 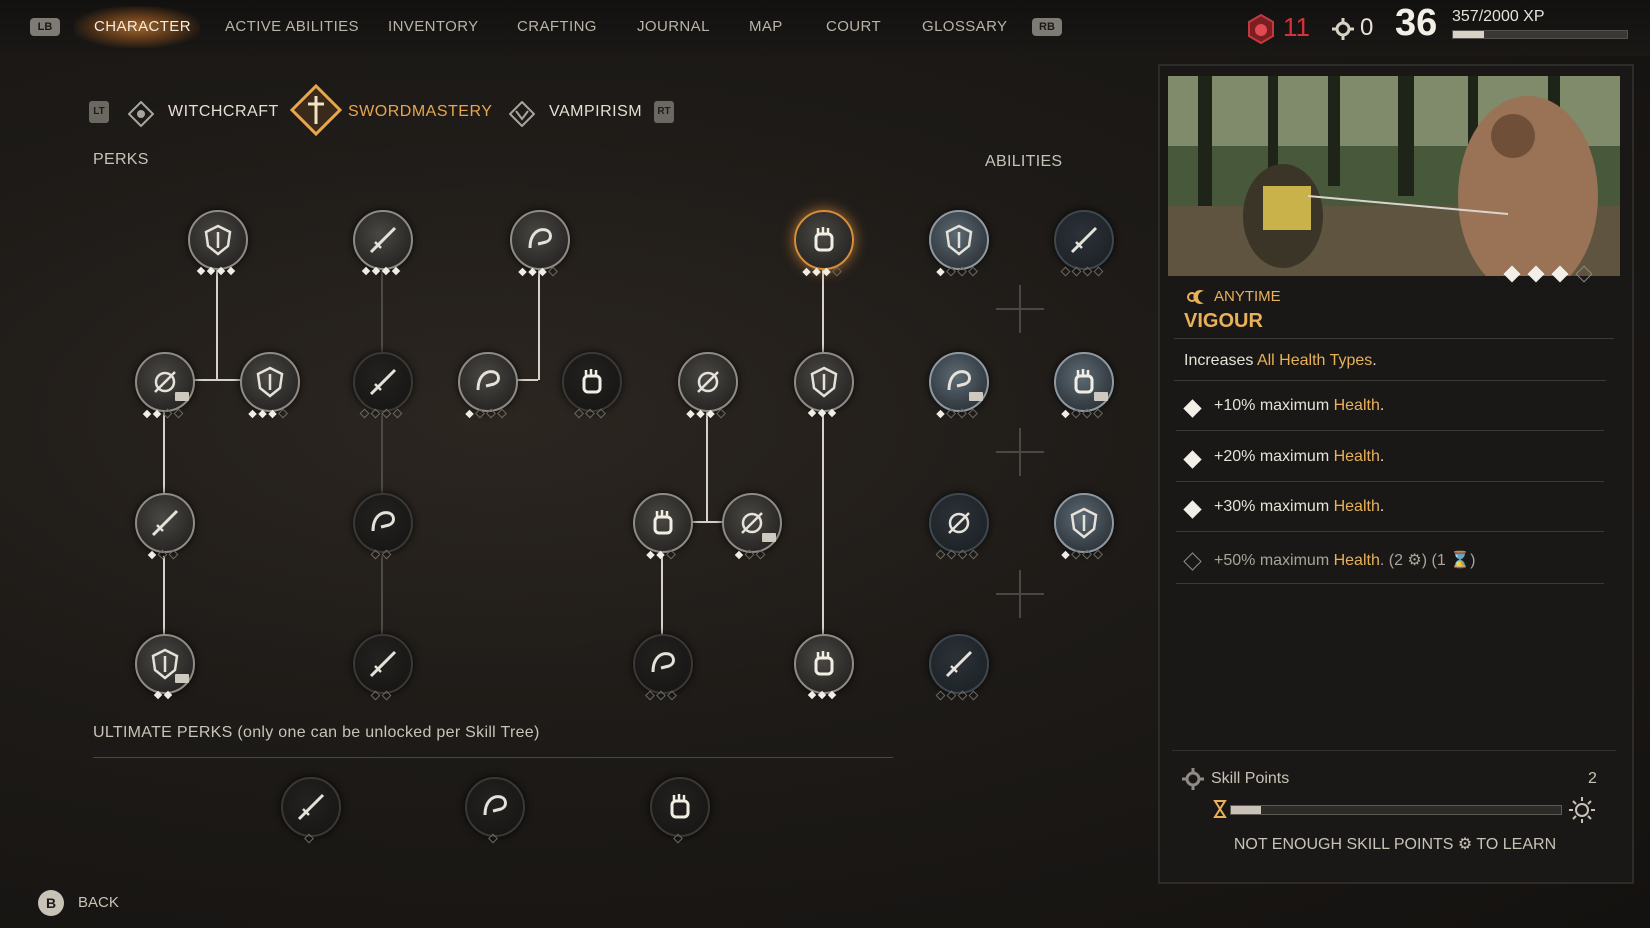 What do you see at coordinates (495, 807) in the screenshot?
I see `boot-blade-skill-node` at bounding box center [495, 807].